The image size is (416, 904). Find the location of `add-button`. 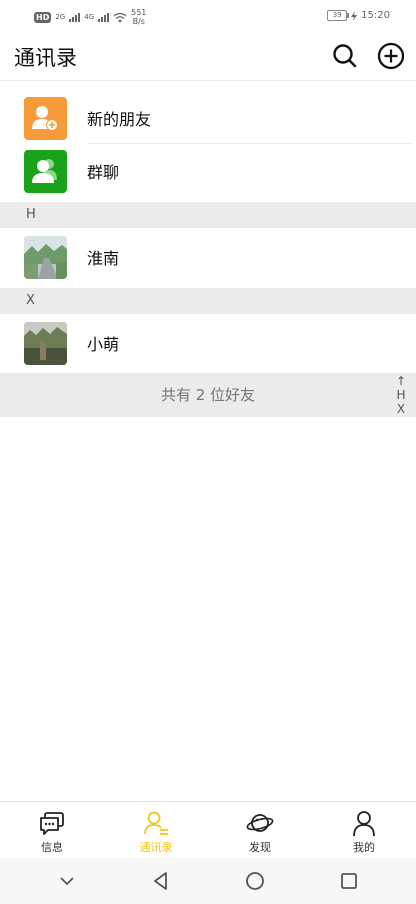

add-button is located at coordinates (391, 56).